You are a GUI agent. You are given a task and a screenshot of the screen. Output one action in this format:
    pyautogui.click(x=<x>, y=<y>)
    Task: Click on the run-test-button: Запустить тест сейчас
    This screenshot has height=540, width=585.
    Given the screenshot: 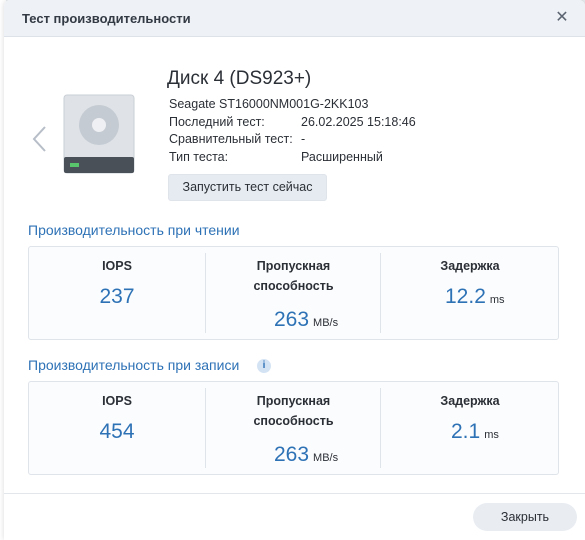 What is the action you would take?
    pyautogui.click(x=247, y=187)
    